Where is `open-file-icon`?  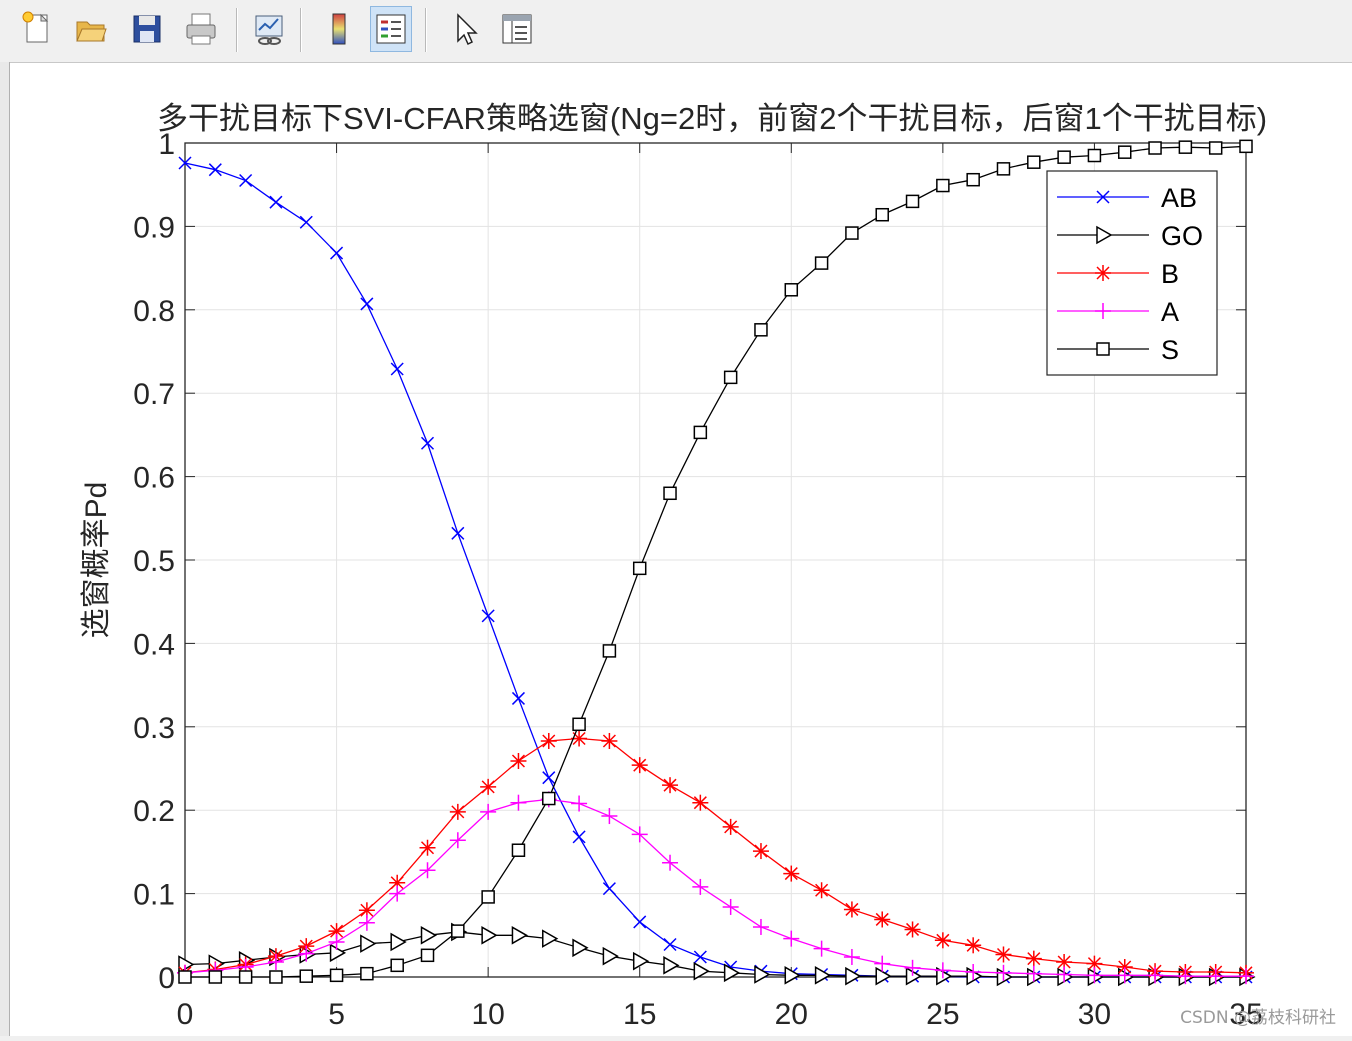 open-file-icon is located at coordinates (91, 31).